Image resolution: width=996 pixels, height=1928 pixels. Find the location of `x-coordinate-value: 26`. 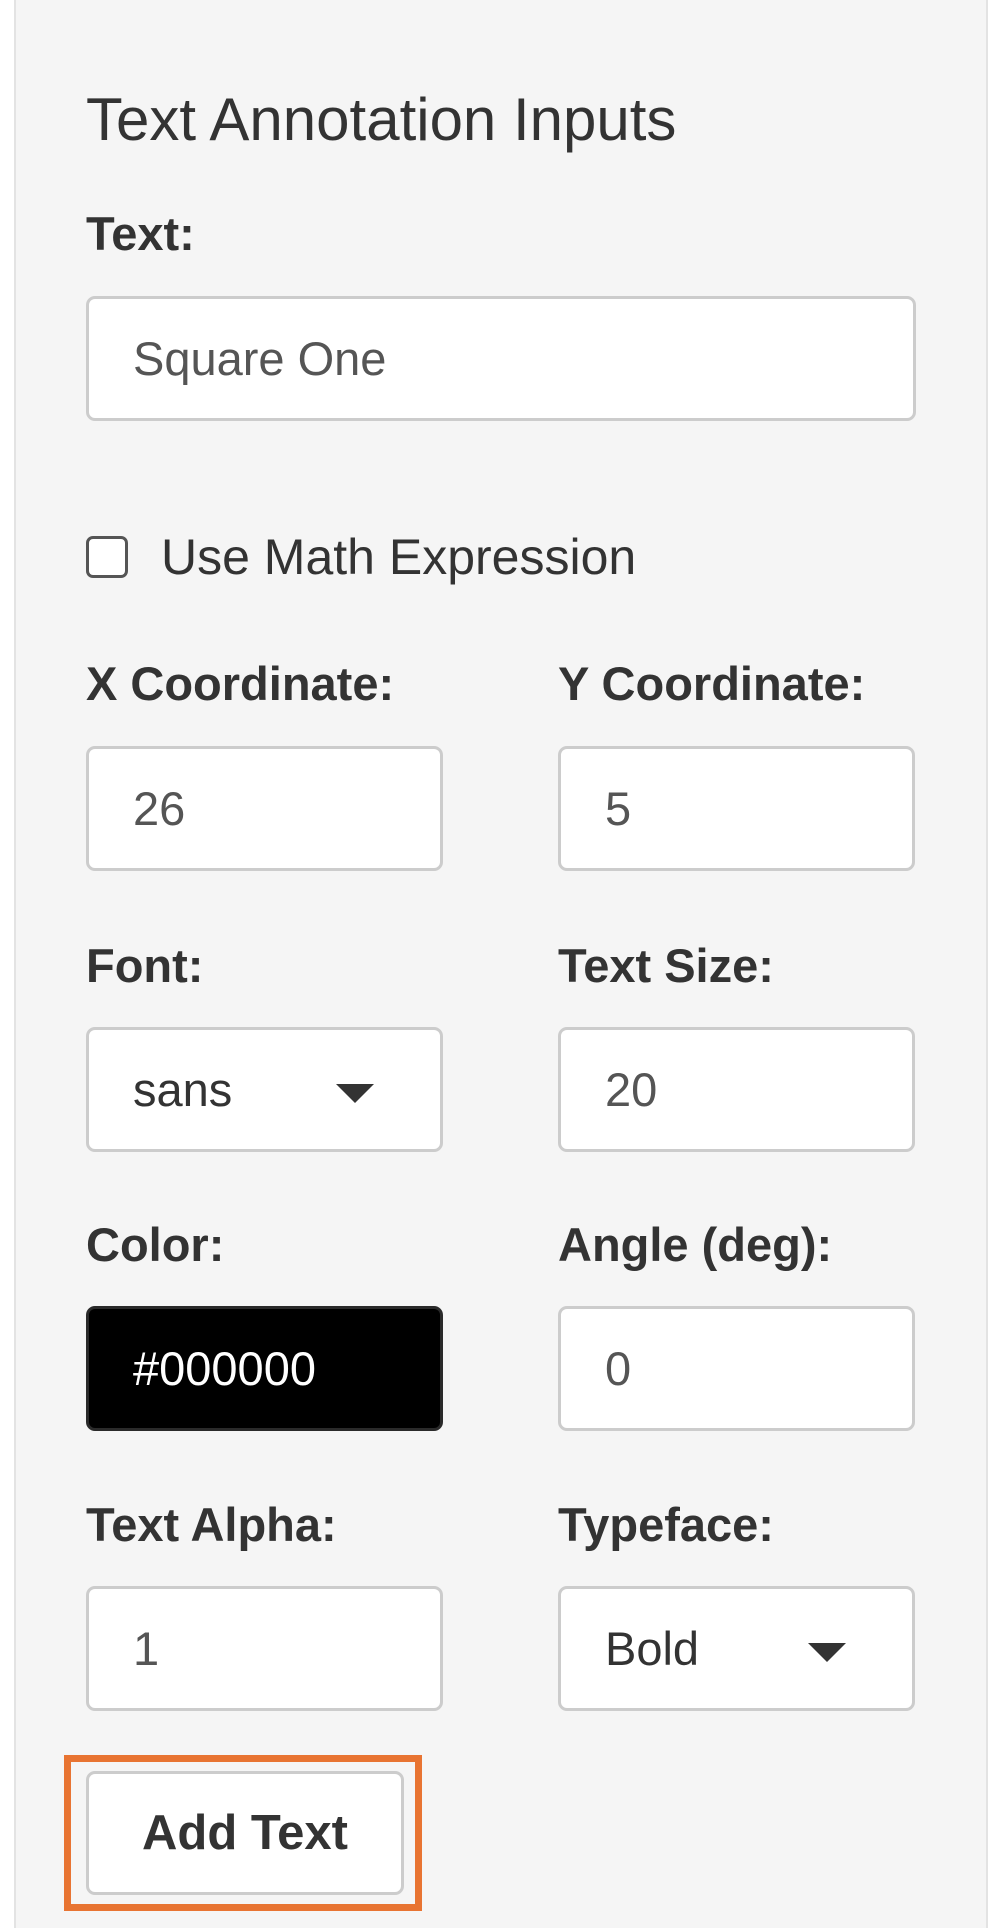

x-coordinate-value: 26 is located at coordinates (159, 808).